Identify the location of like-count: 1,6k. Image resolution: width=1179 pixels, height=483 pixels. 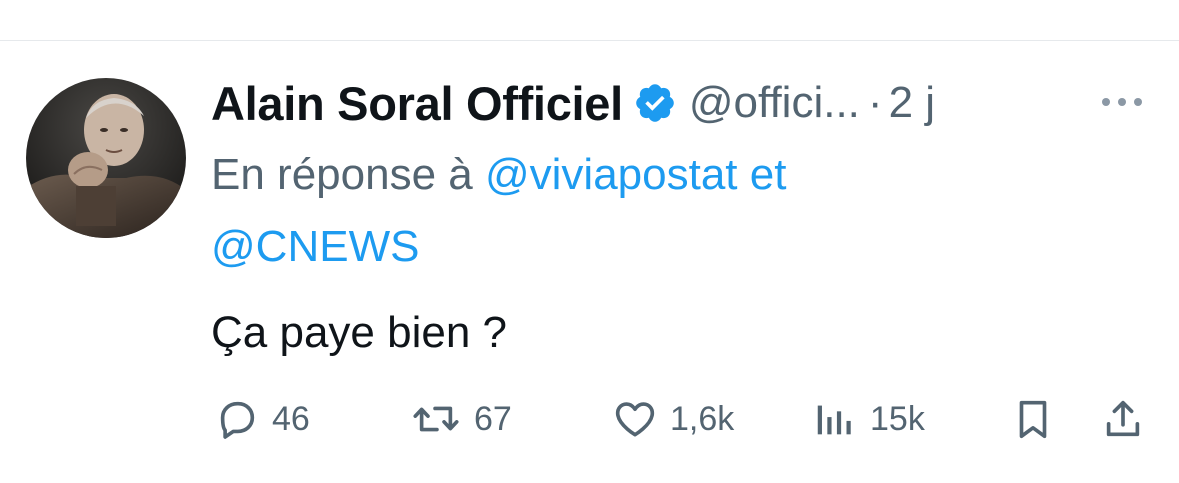
(702, 418).